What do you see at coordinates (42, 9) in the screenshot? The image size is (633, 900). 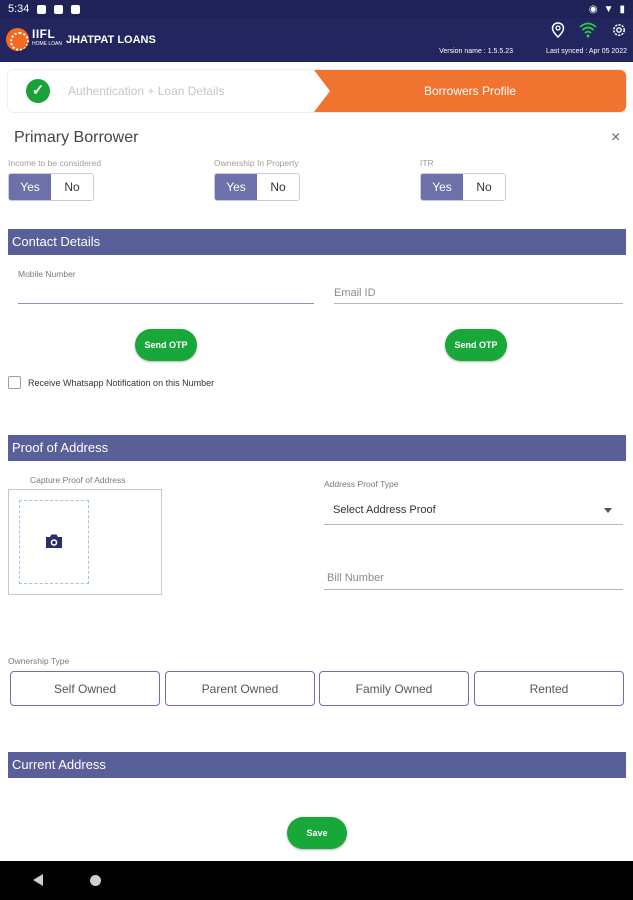 I see `settings-status-icon` at bounding box center [42, 9].